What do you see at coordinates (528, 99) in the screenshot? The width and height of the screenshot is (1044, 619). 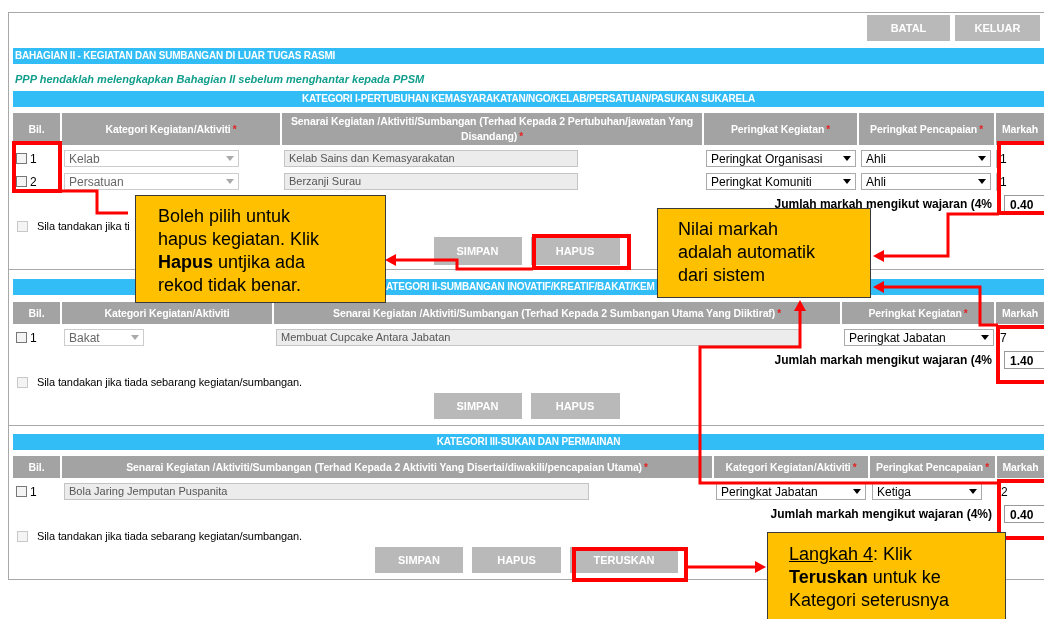 I see `section-header: KATEGORI I-PERTUBUHAN KEMASYARAKATAN/NGO/KELAB/PERSATUAN/PASUKAN SUKARELA` at bounding box center [528, 99].